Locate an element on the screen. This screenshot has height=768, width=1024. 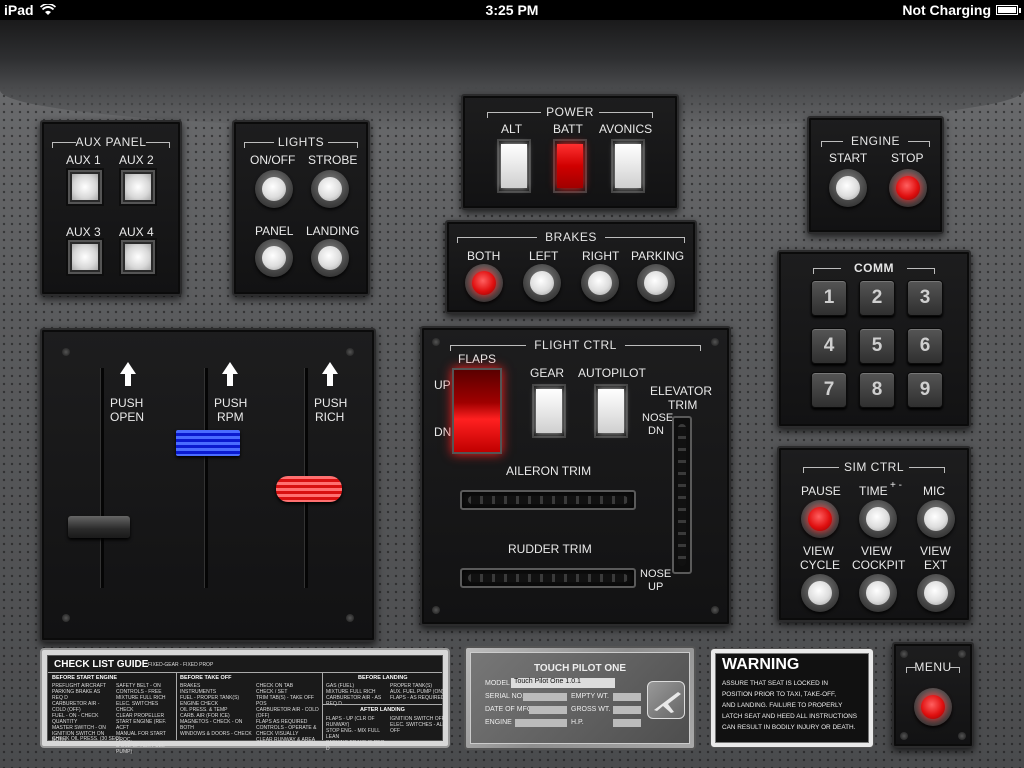
lights-onoff-button is located at coordinates (274, 189).